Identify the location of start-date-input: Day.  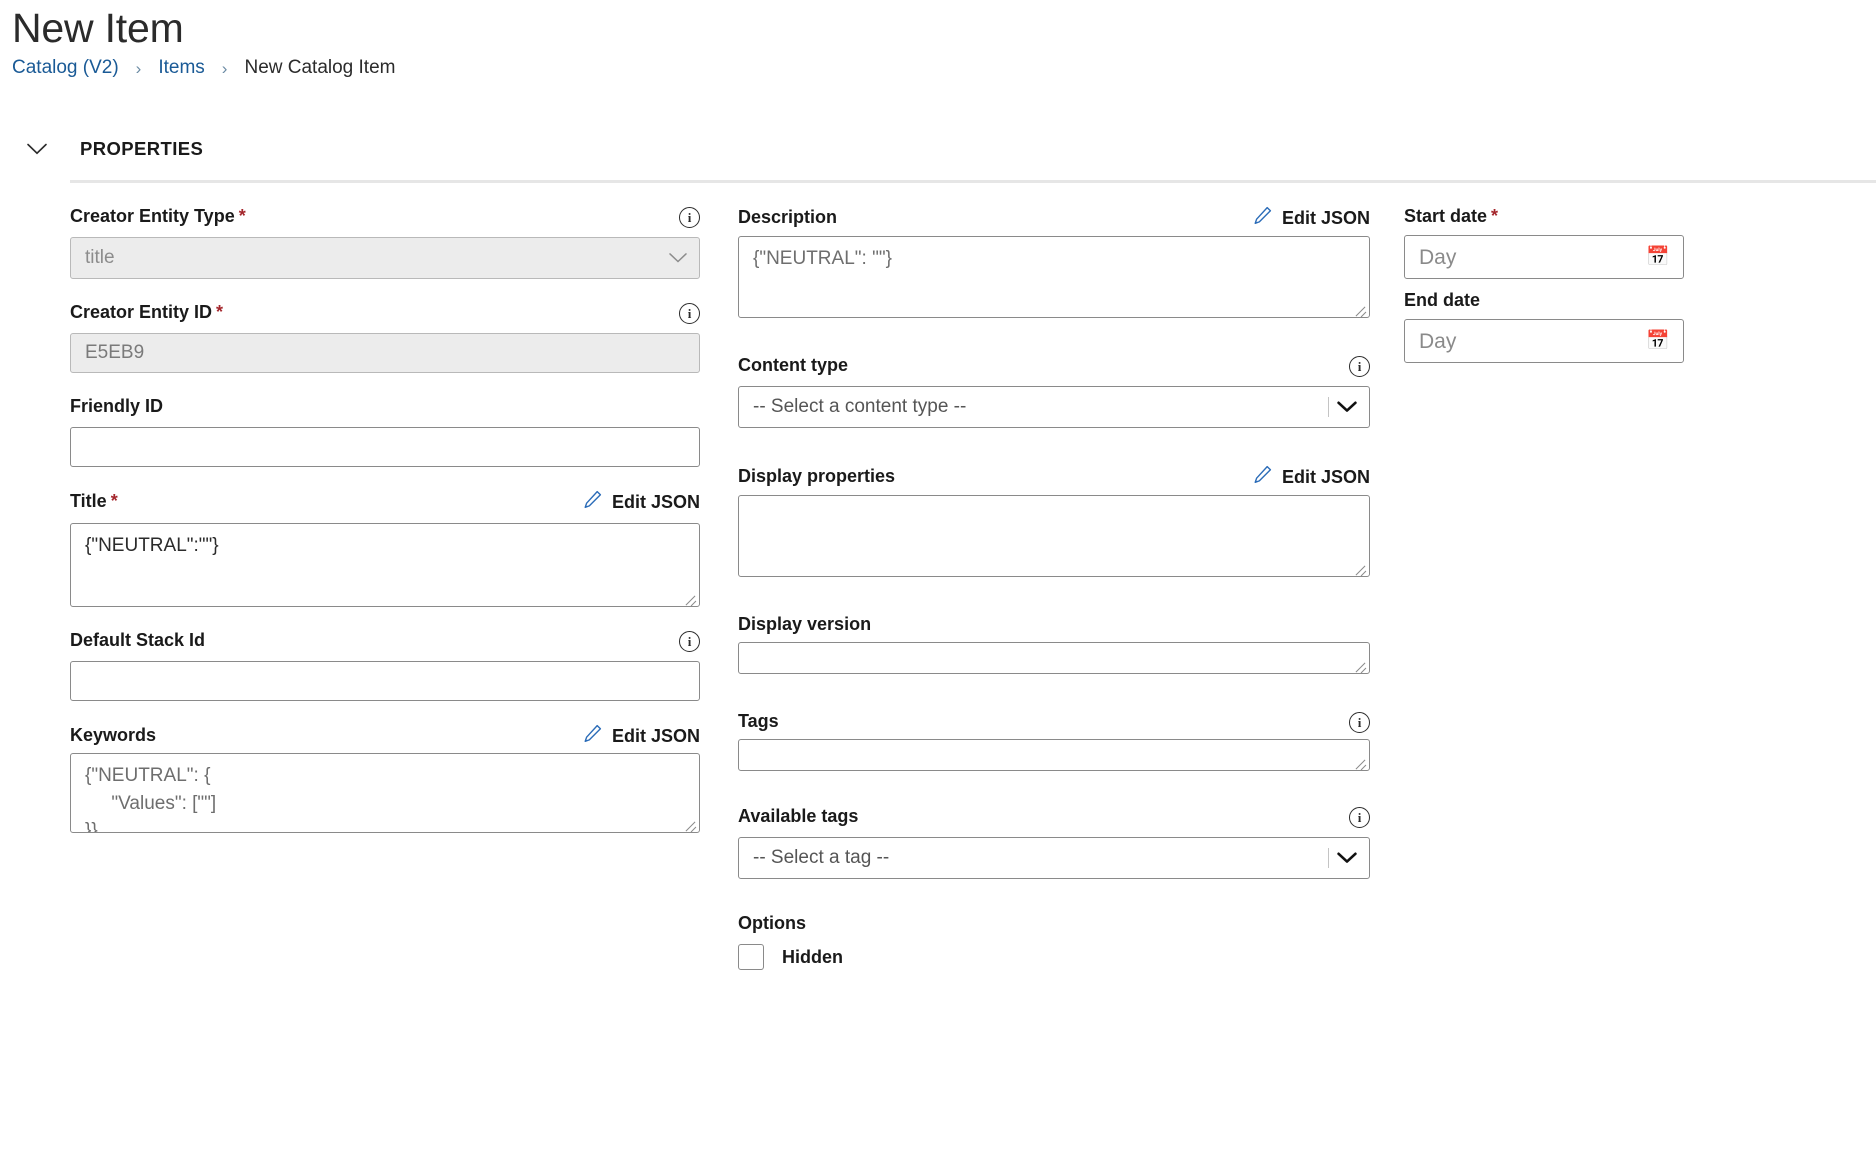
(1544, 257).